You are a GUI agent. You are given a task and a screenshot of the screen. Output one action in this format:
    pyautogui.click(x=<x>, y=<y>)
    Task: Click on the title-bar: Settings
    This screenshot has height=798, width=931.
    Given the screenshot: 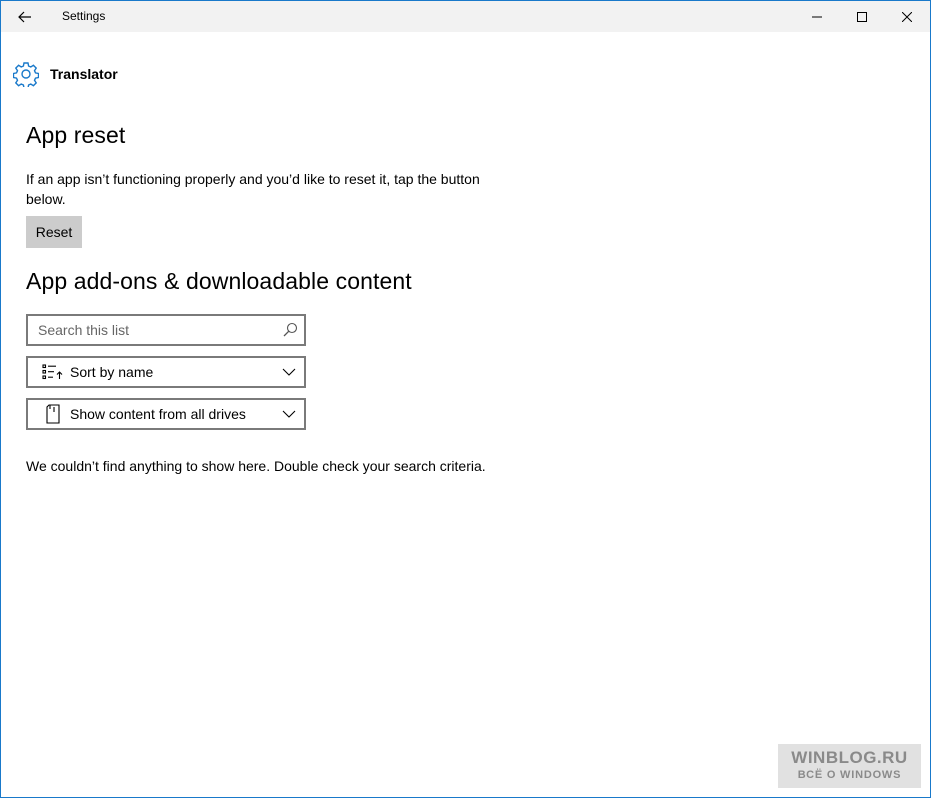 What is the action you would take?
    pyautogui.click(x=465, y=16)
    